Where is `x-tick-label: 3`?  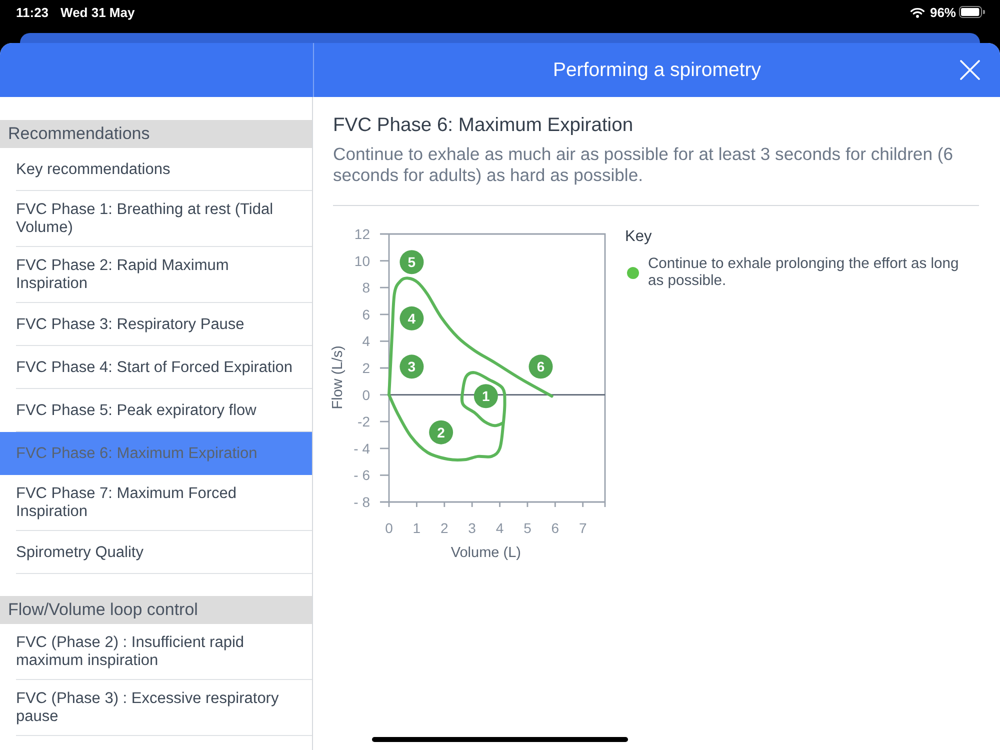
x-tick-label: 3 is located at coordinates (472, 528).